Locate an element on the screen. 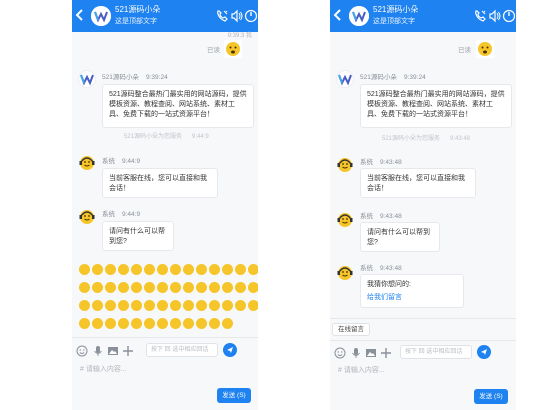 Image resolution: width=549 pixels, height=410 pixels. leave-message-link: 给我们留言 is located at coordinates (412, 298).